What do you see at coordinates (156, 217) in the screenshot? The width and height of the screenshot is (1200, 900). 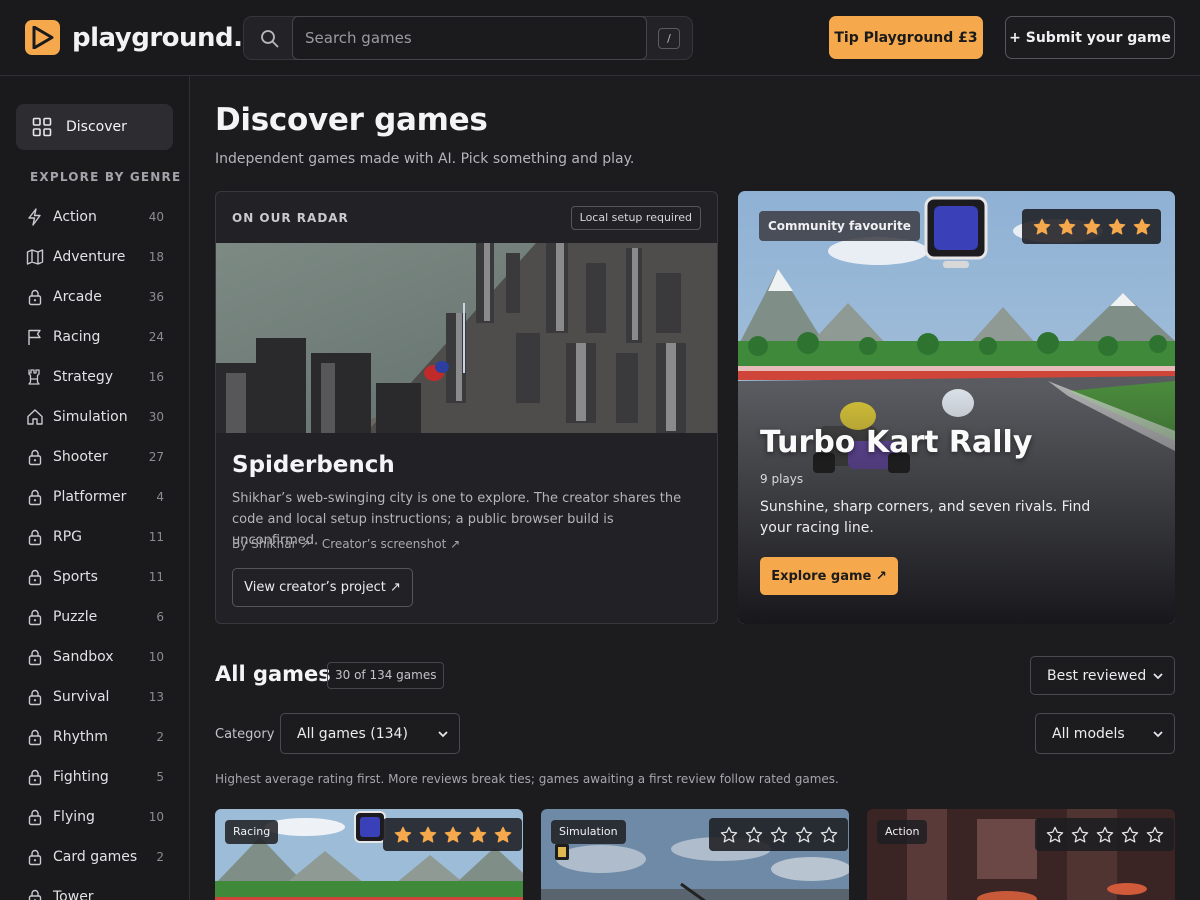 I see `genre-count: 40` at bounding box center [156, 217].